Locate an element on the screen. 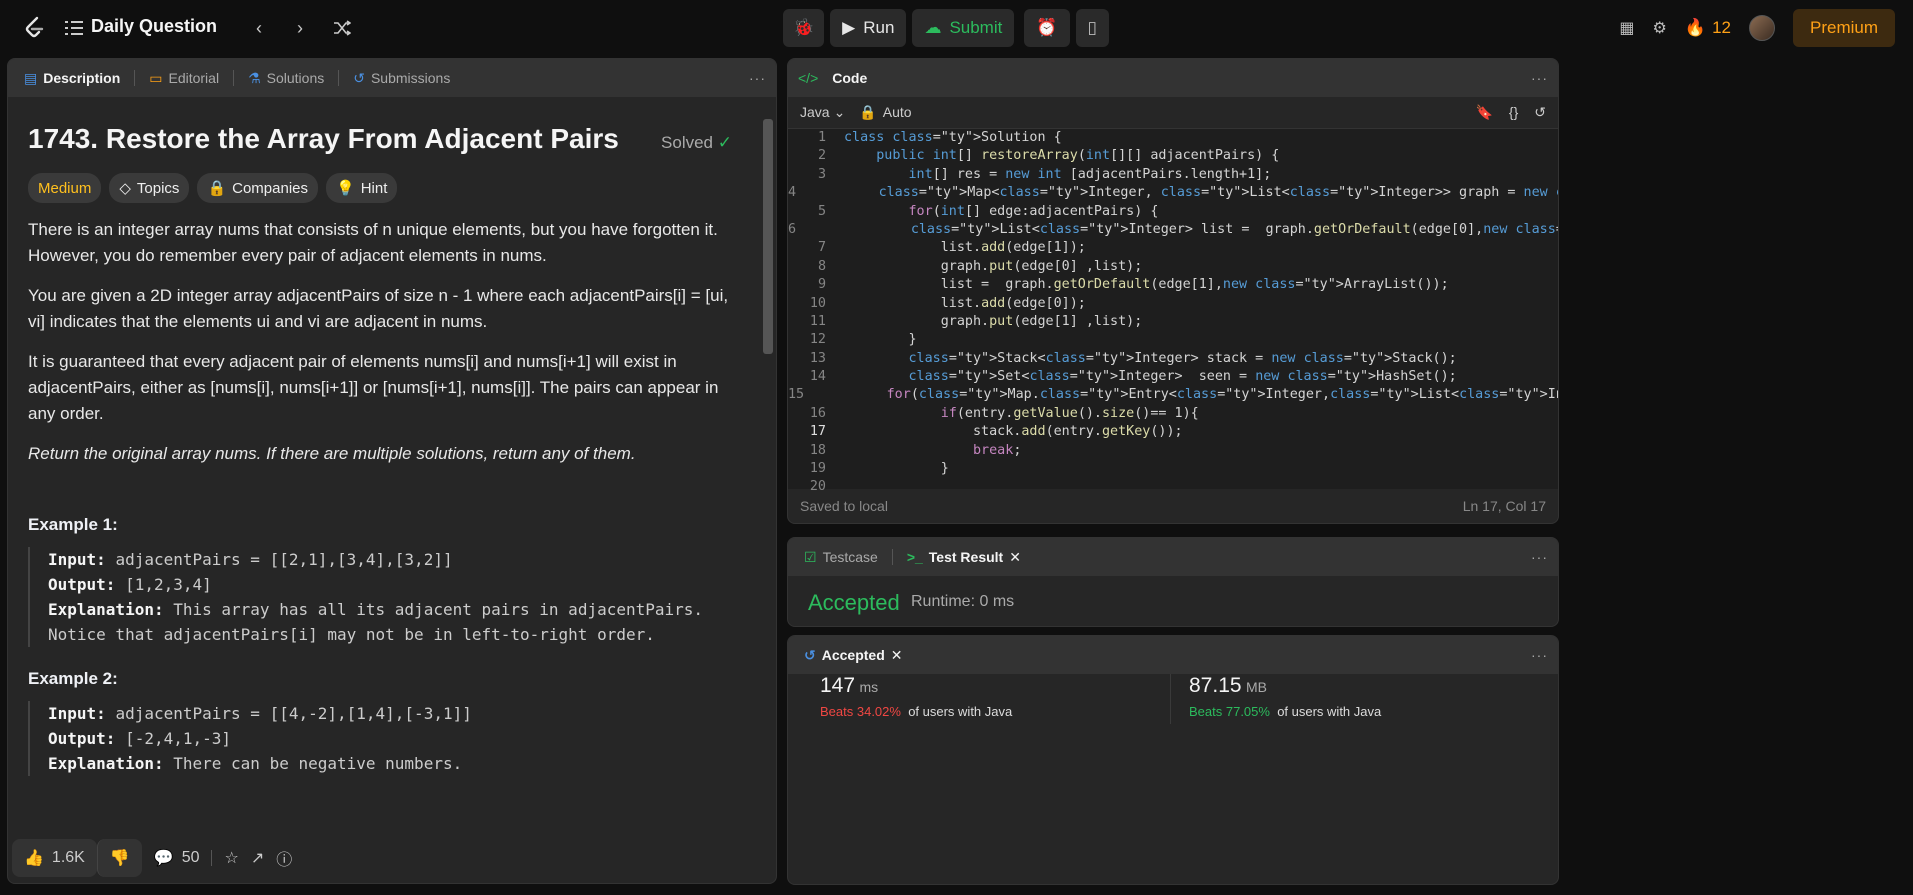  tab-solutions: ⚗ Solutions is located at coordinates (286, 78).